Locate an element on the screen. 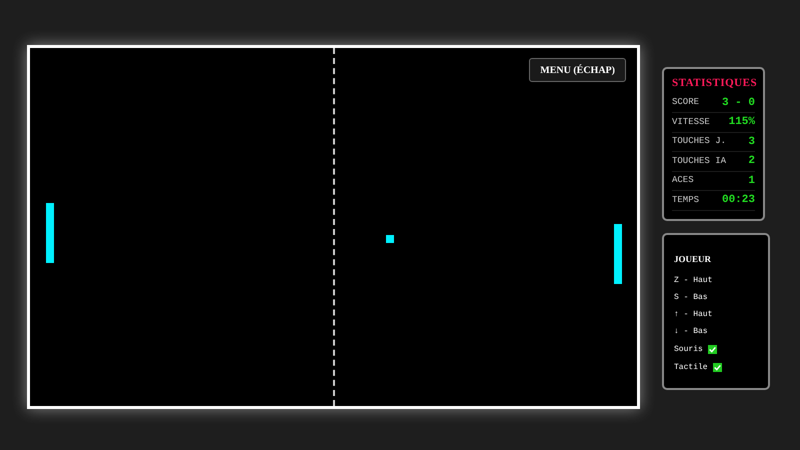 The height and width of the screenshot is (450, 800). key-hint: ↓ - Bas is located at coordinates (691, 332).